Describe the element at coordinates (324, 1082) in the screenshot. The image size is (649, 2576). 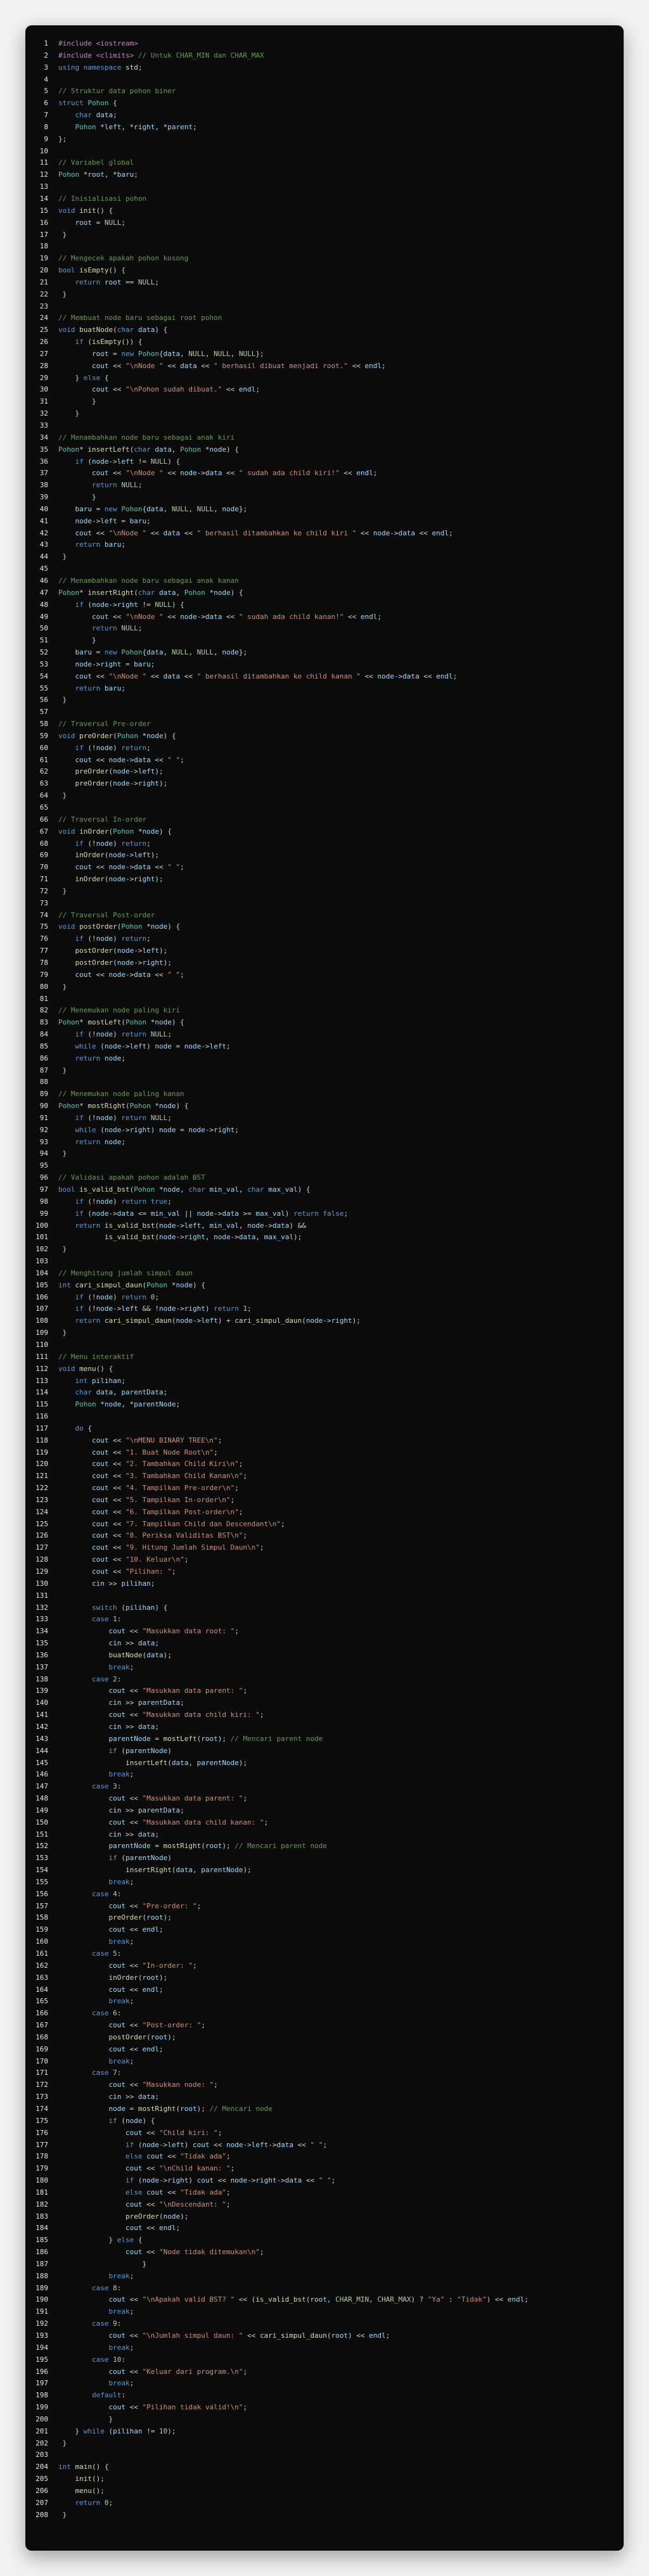
I see `code-line: 88` at that location.